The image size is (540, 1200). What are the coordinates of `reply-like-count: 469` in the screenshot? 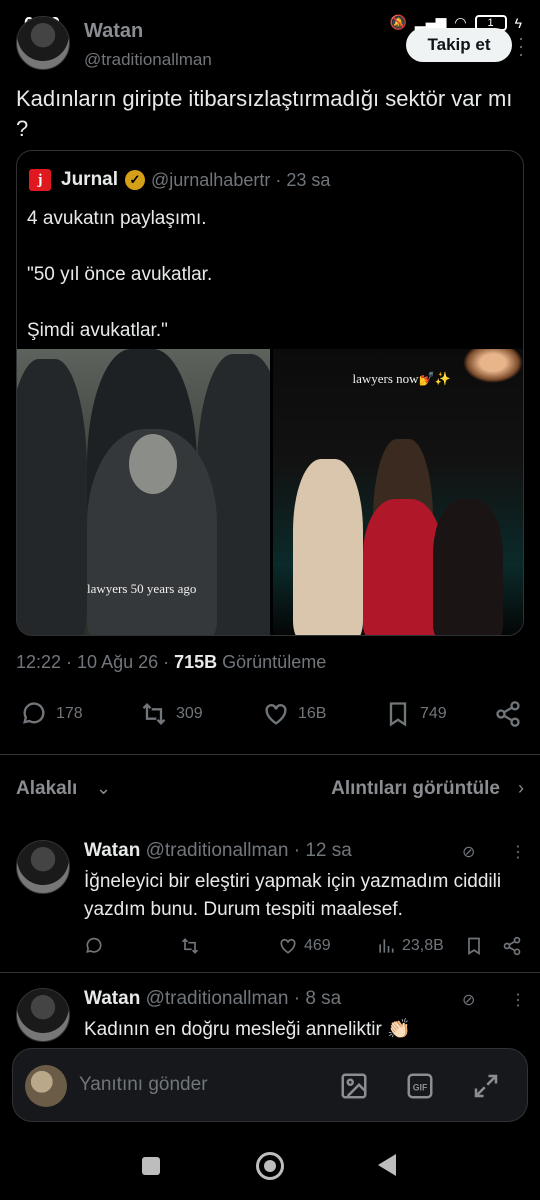 It's located at (317, 945).